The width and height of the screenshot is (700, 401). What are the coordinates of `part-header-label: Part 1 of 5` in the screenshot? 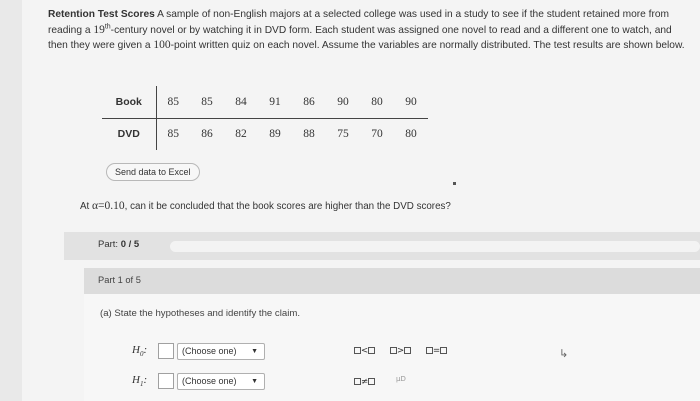 It's located at (119, 280).